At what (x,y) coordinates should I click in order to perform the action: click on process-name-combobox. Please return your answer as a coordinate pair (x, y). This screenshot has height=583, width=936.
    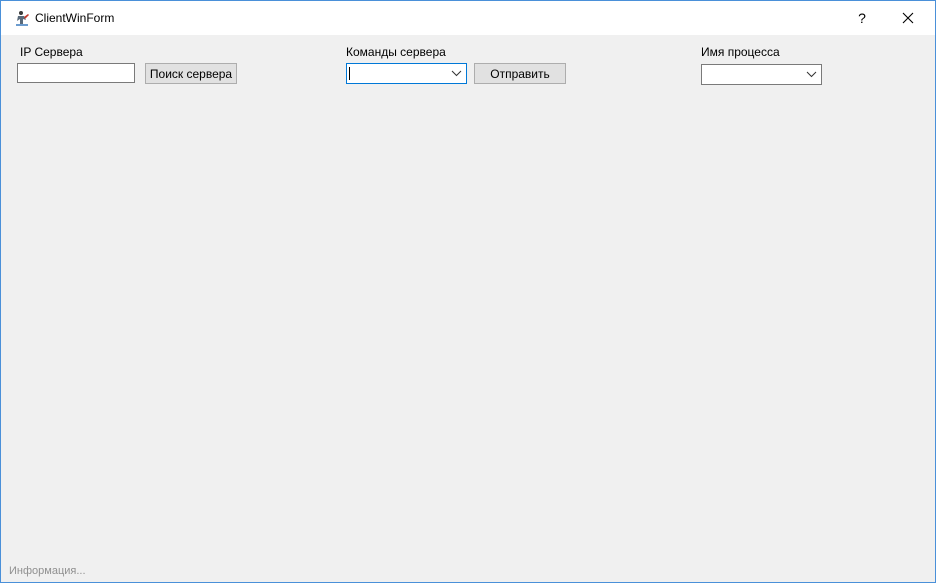
    Looking at the image, I should click on (761, 74).